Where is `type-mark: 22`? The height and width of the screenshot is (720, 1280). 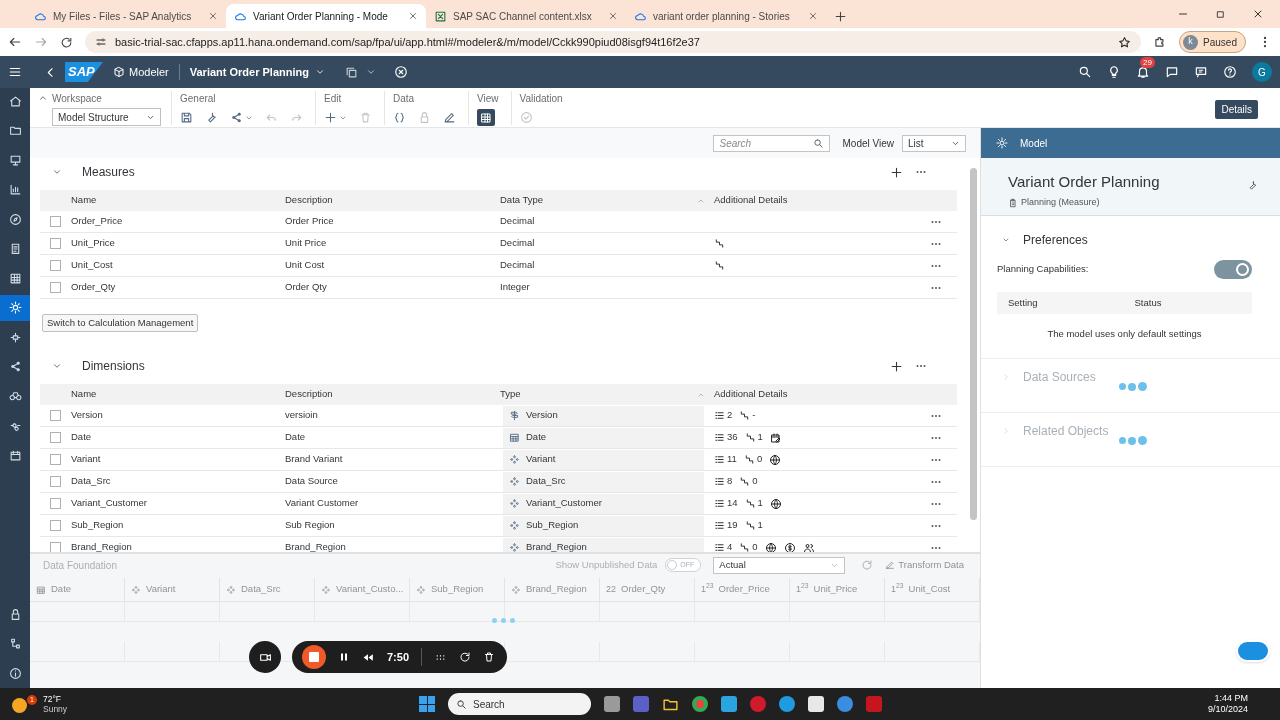 type-mark: 22 is located at coordinates (611, 589).